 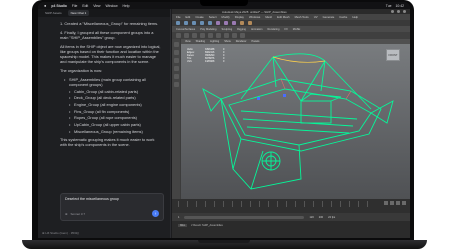 What do you see at coordinates (74, 6) in the screenshot?
I see `menubar-item-file: File` at bounding box center [74, 6].